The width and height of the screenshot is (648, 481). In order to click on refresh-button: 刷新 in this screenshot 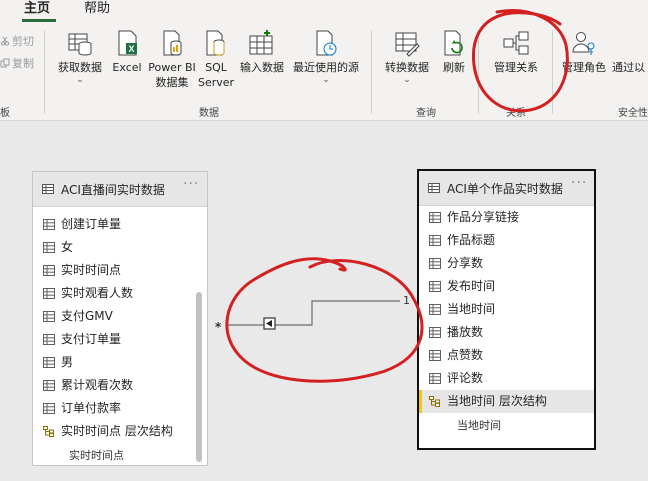, I will do `click(454, 51)`.